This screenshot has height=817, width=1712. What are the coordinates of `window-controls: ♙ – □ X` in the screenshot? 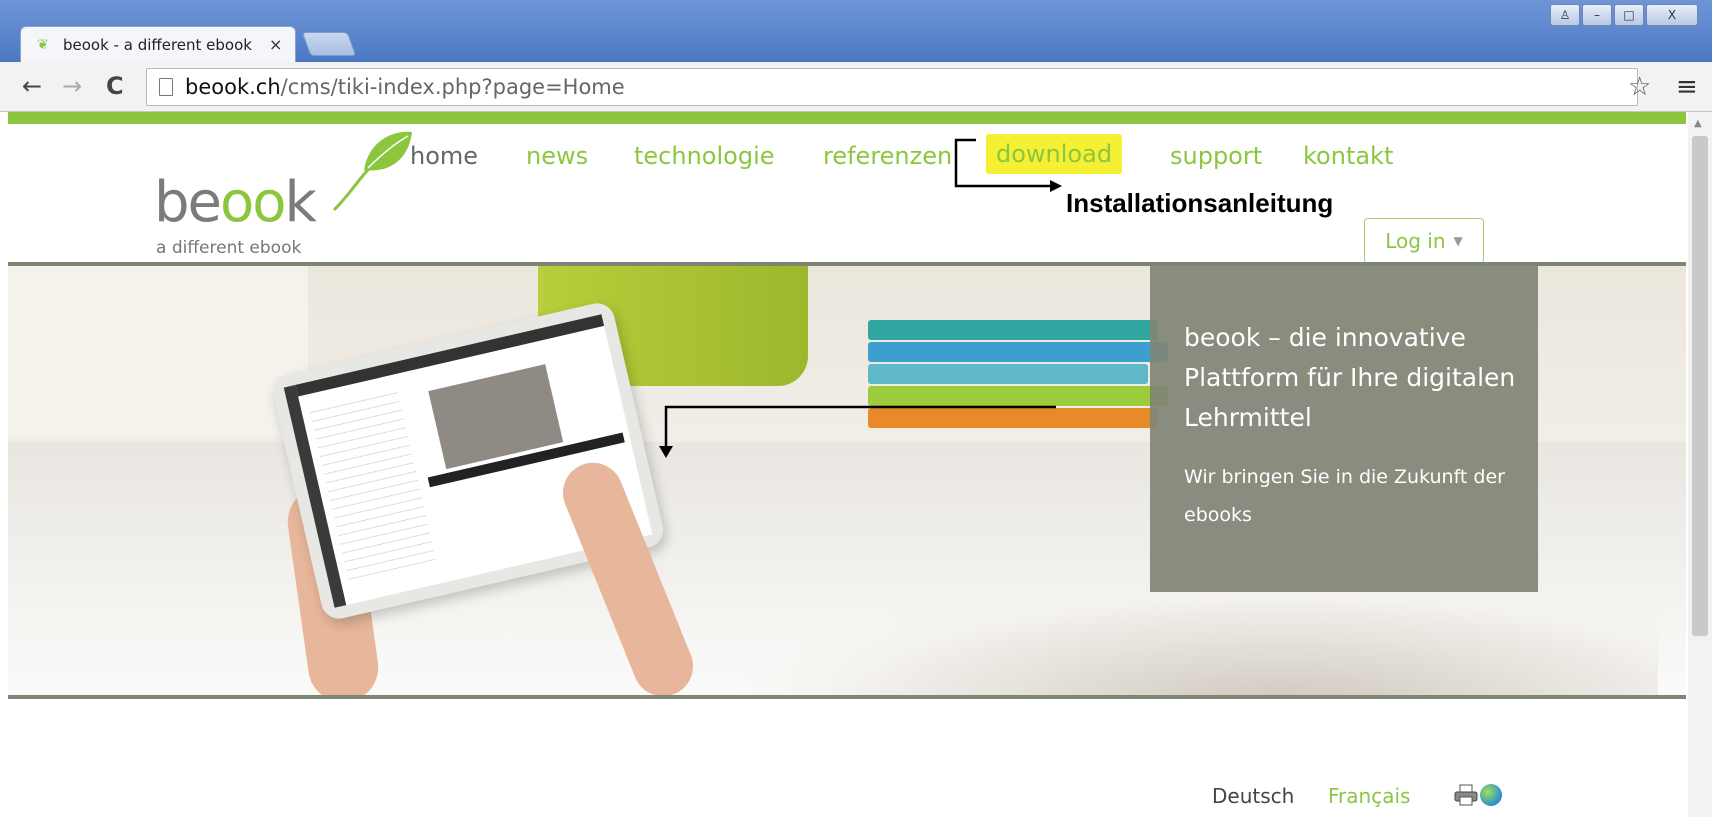 It's located at (1624, 15).